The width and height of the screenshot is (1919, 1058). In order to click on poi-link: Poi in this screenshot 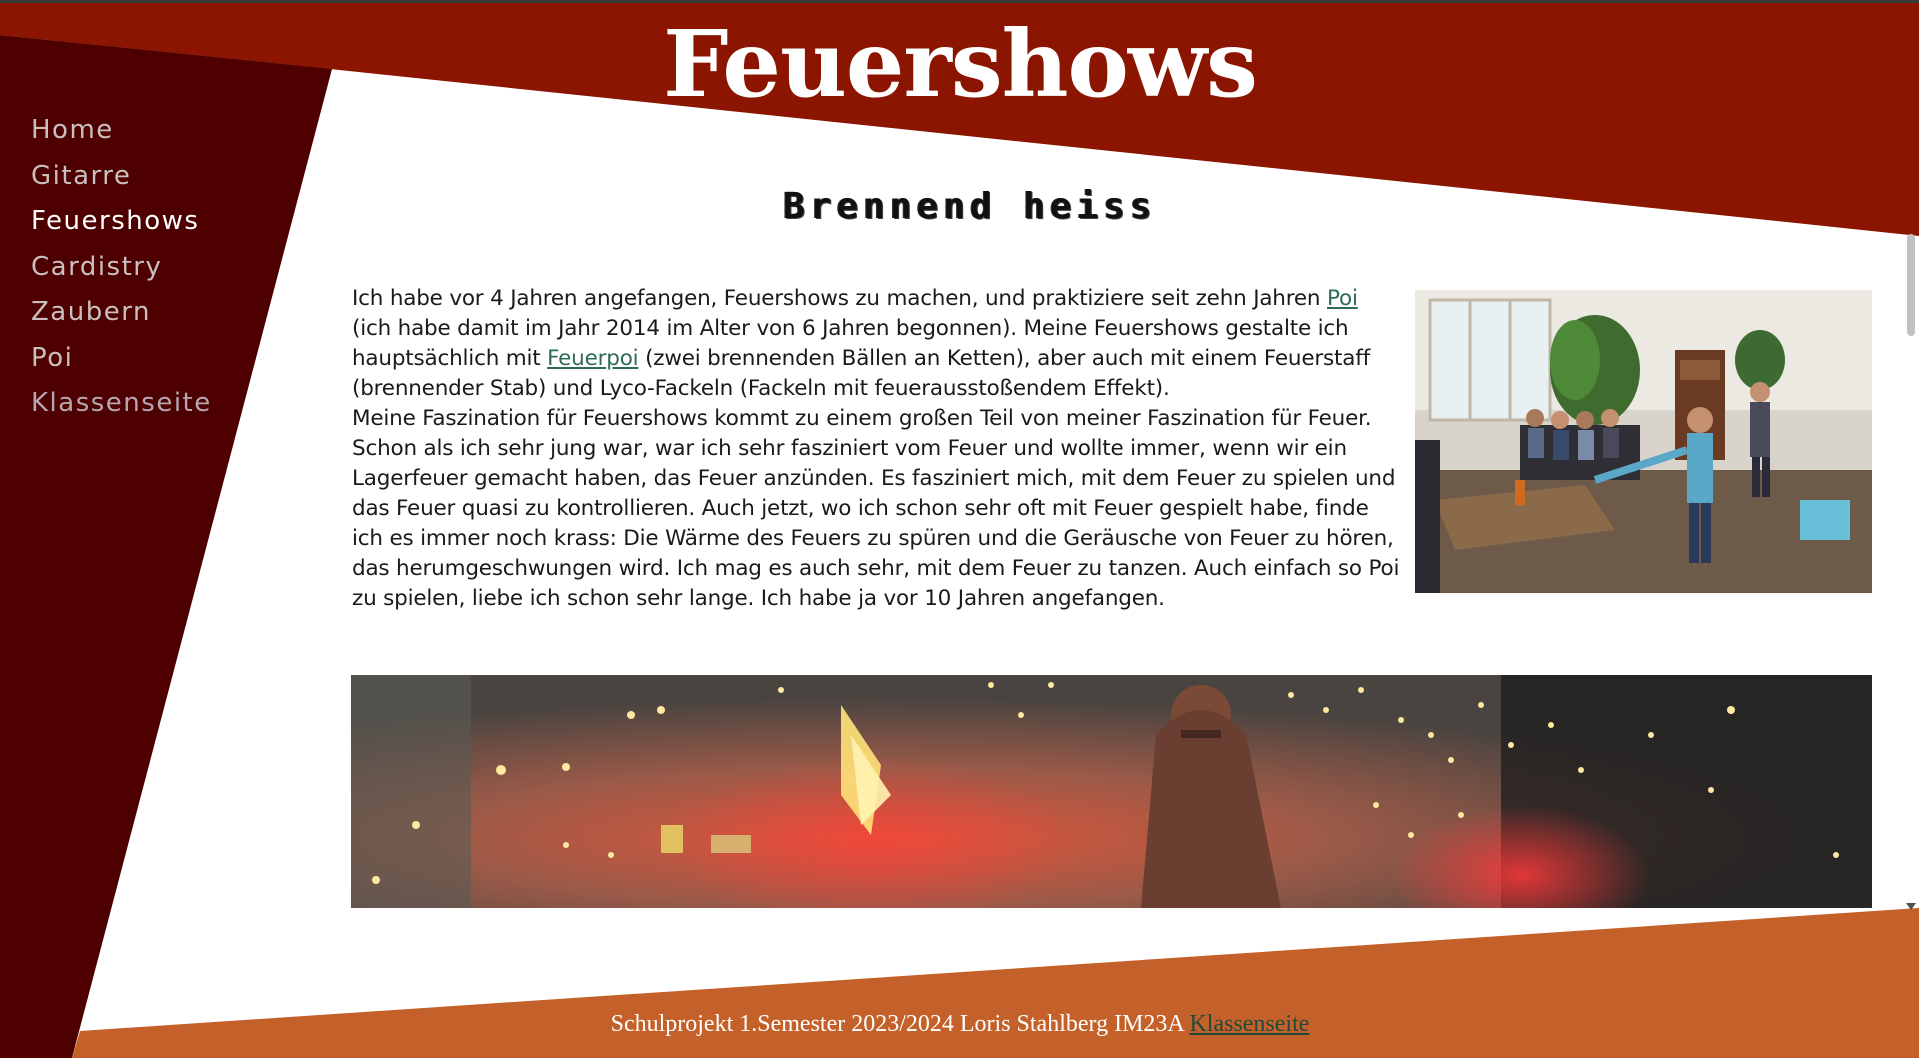, I will do `click(1342, 298)`.